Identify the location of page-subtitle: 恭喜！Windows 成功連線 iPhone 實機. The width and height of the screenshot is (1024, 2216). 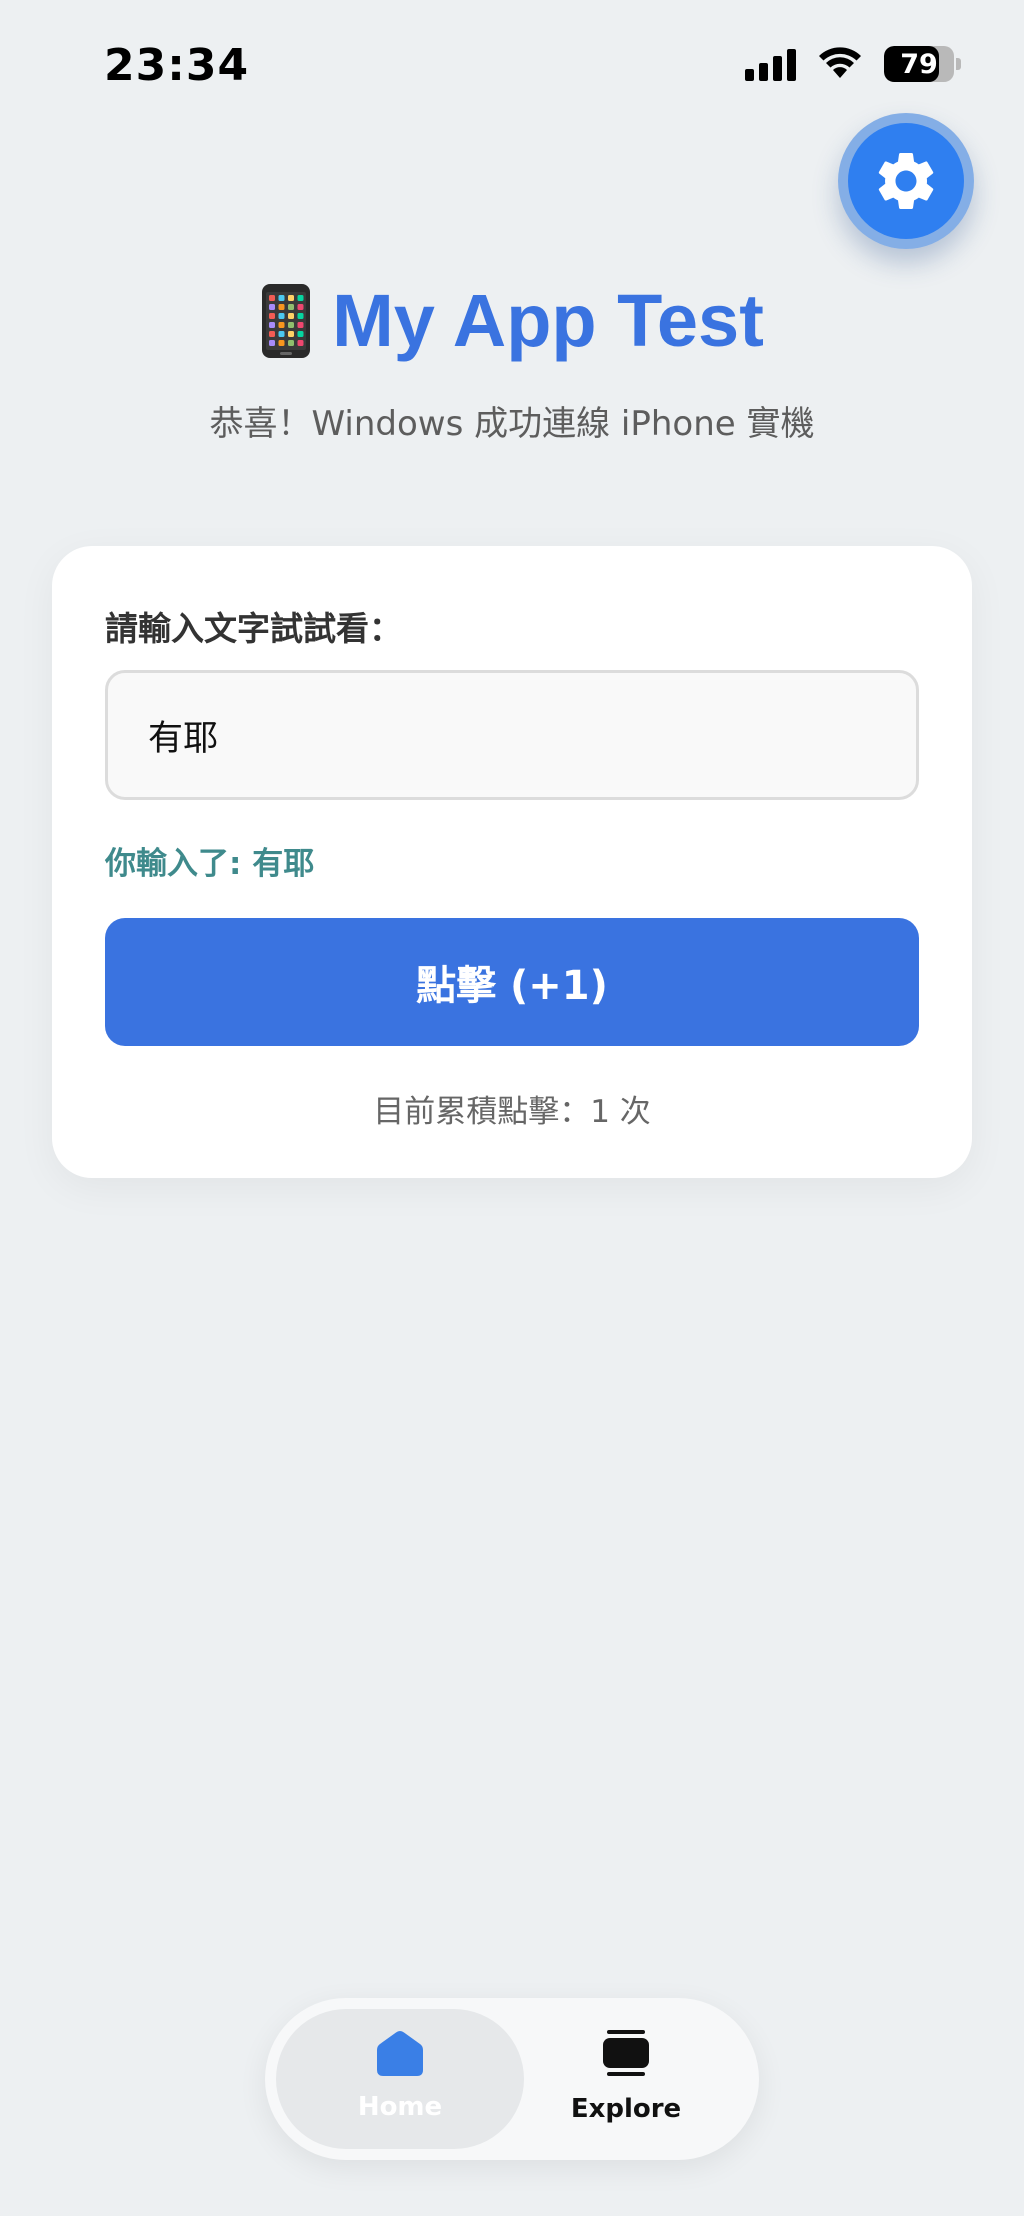
(512, 424).